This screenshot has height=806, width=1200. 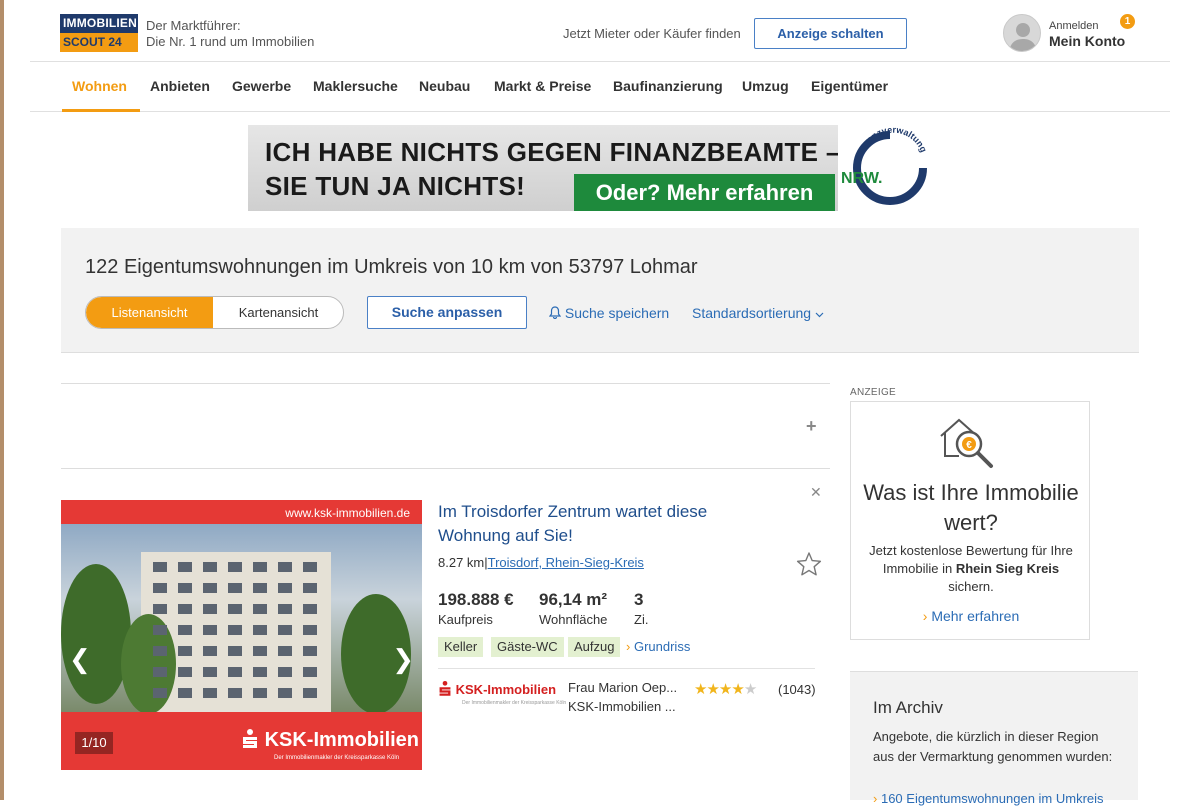 I want to click on tag-gaeste-wc: Gäste-WC, so click(x=527, y=647).